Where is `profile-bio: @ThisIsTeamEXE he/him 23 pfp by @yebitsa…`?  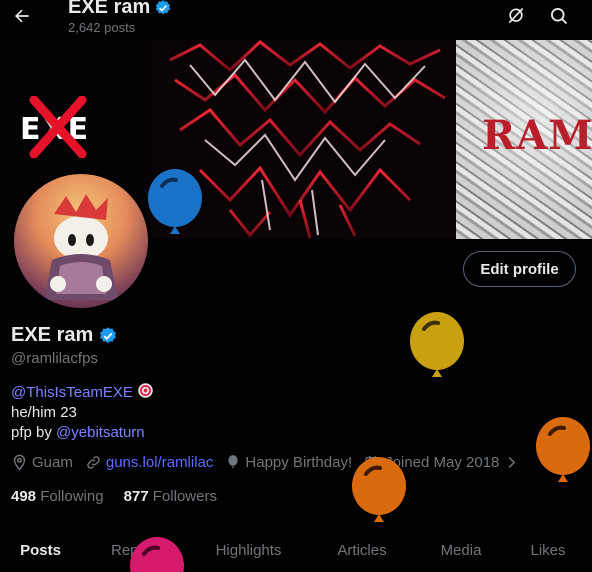 profile-bio: @ThisIsTeamEXE he/him 23 pfp by @yebitsa… is located at coordinates (82, 412).